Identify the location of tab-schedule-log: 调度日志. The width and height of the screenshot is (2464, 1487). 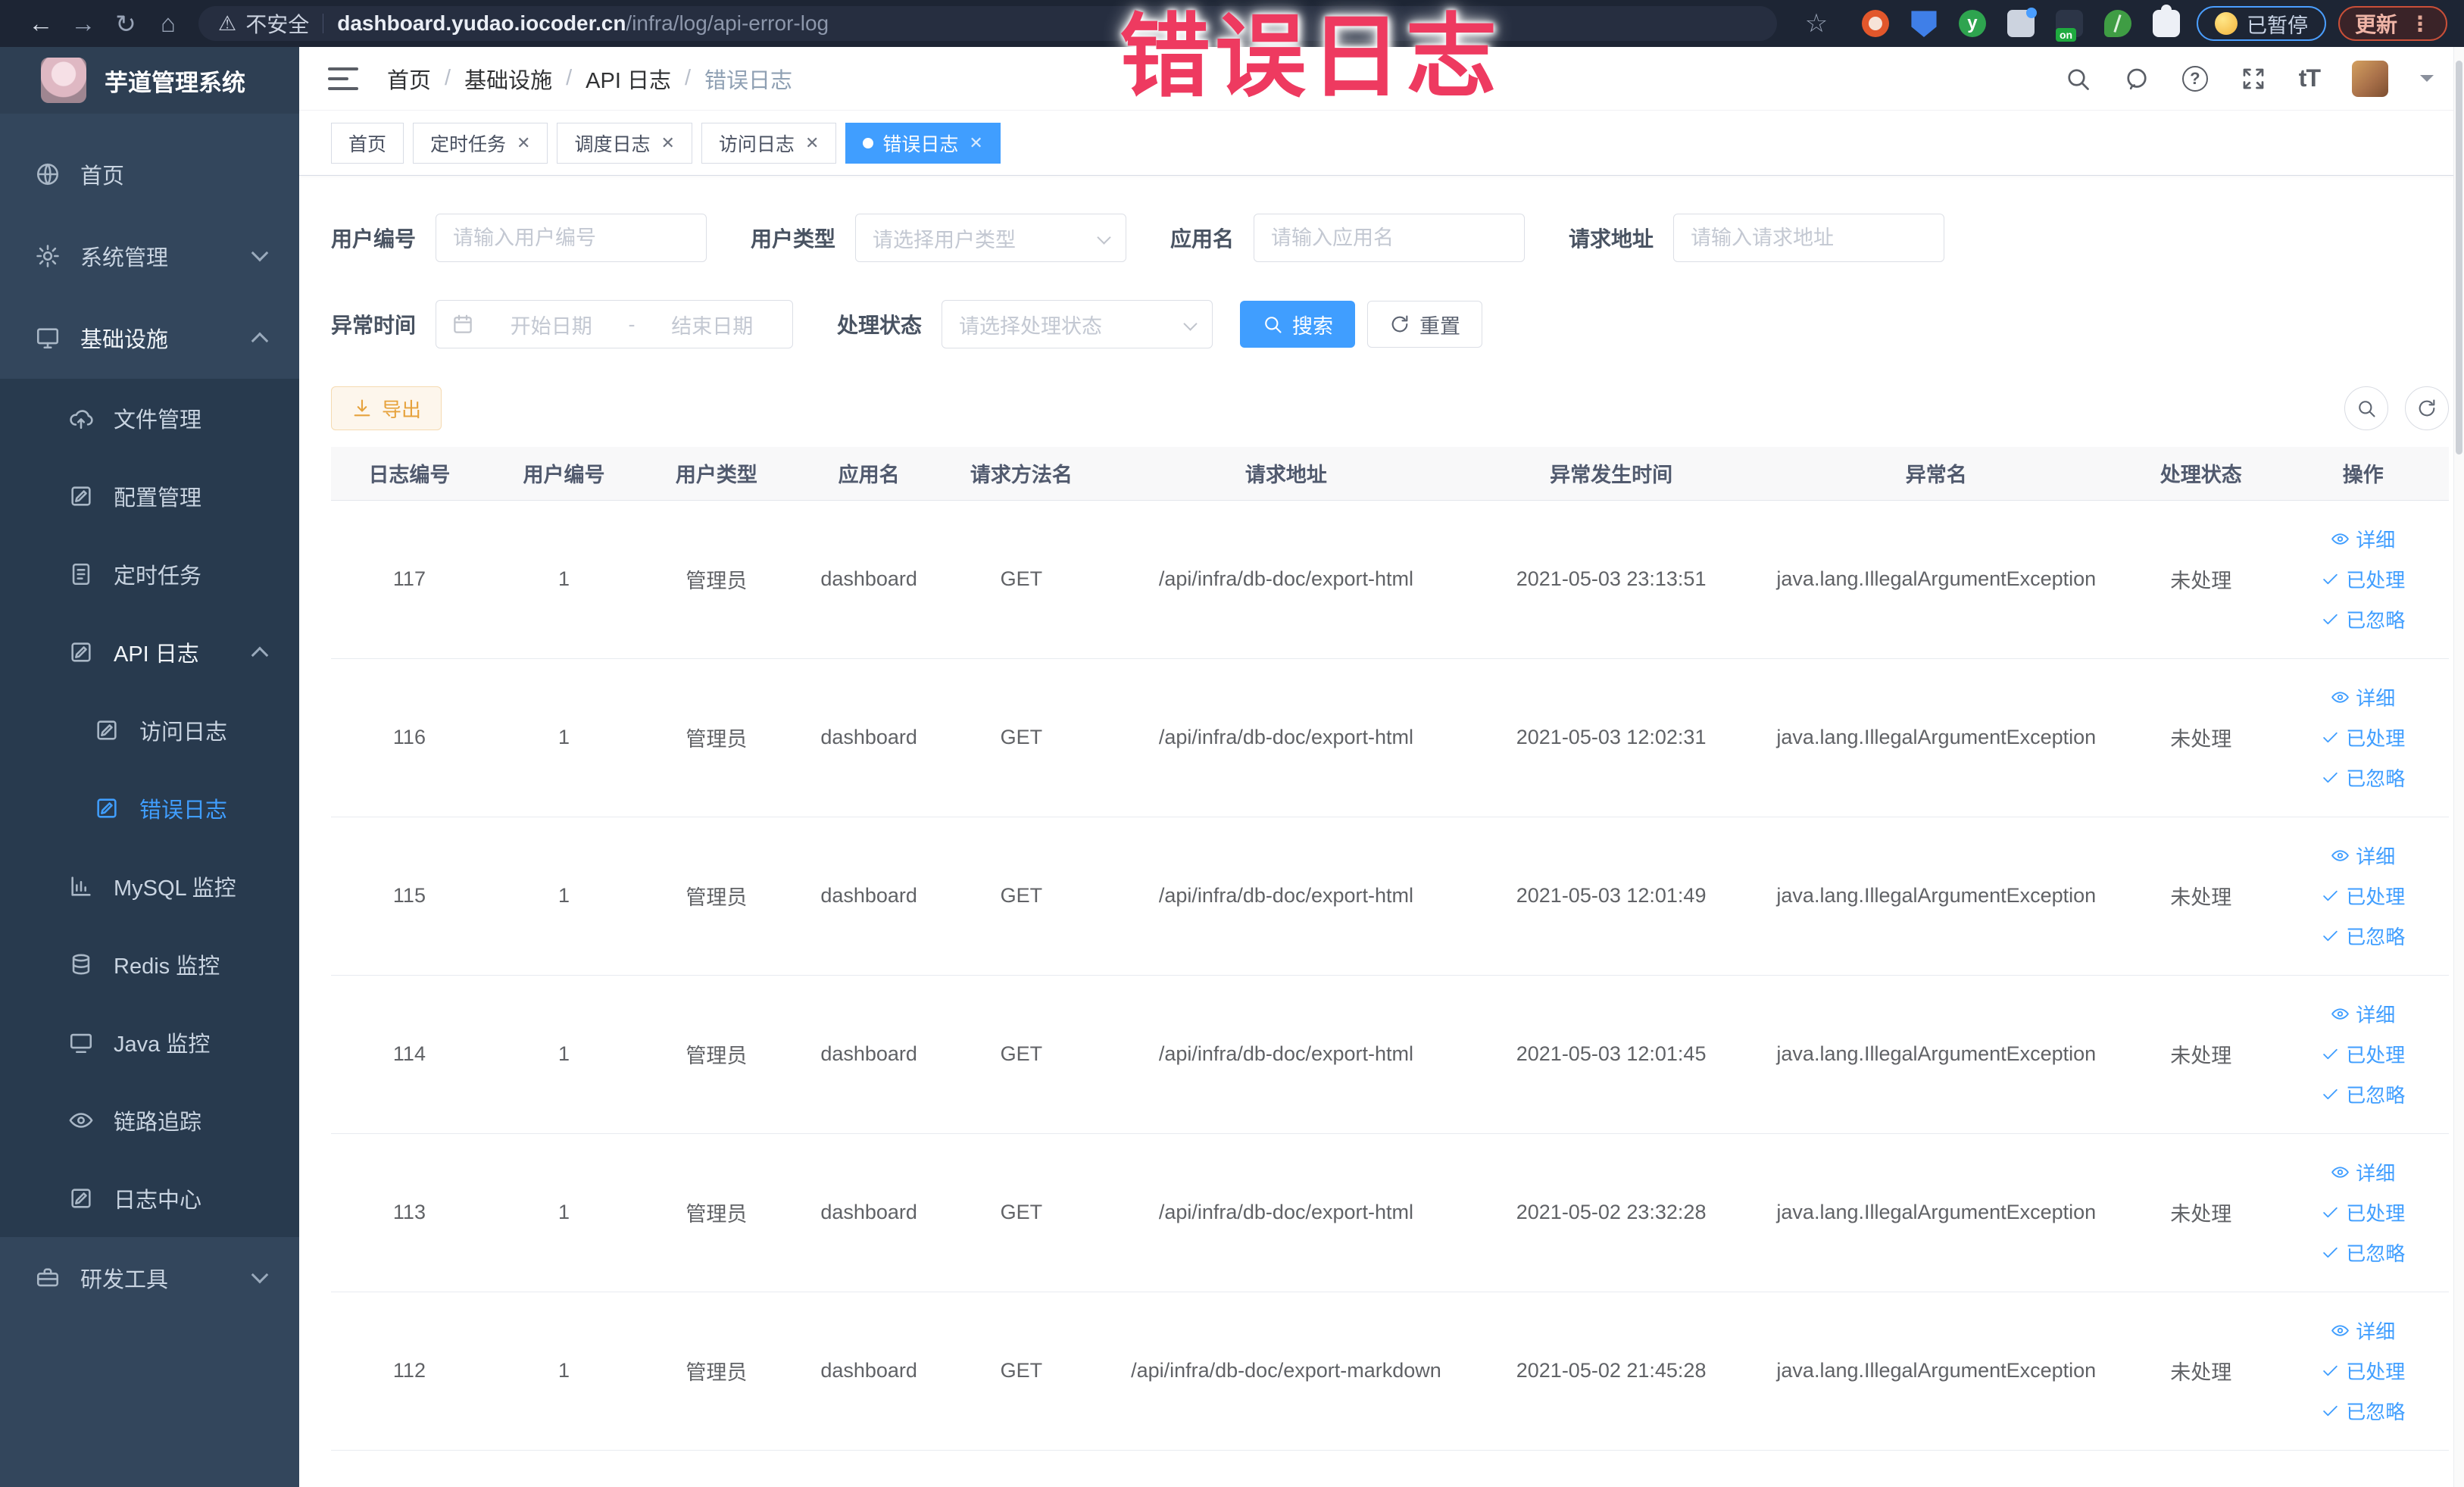
(624, 143).